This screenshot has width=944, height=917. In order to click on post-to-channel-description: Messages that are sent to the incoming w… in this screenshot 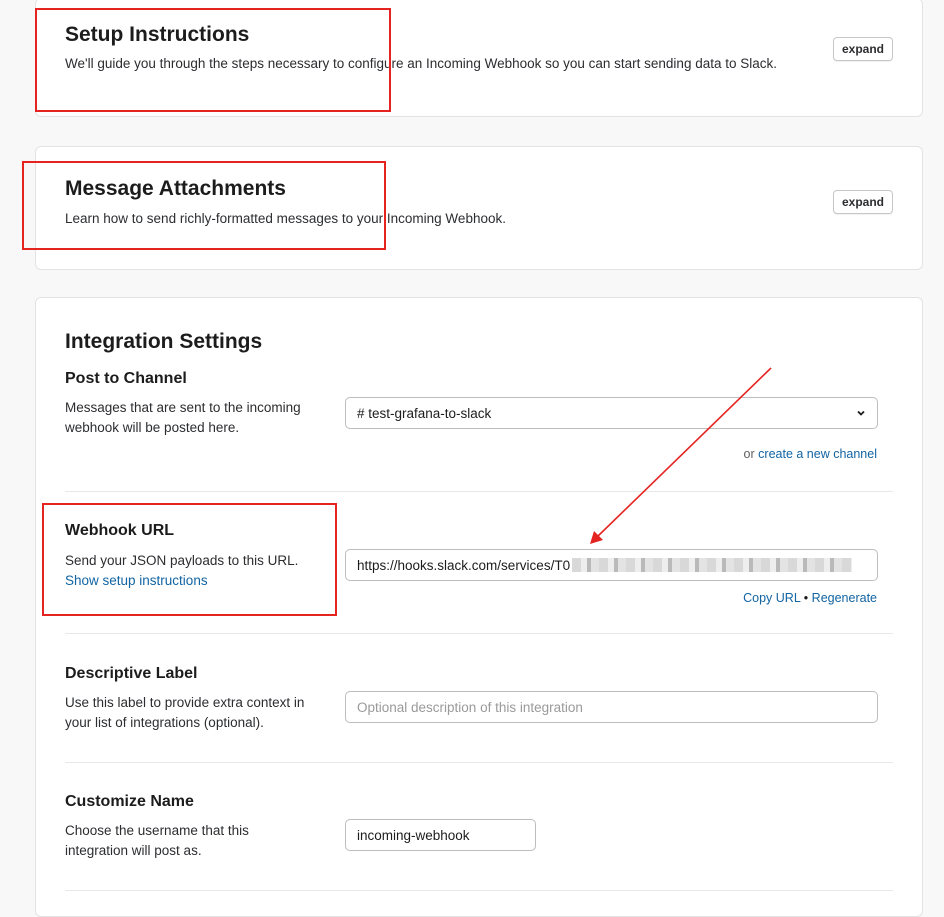, I will do `click(183, 417)`.